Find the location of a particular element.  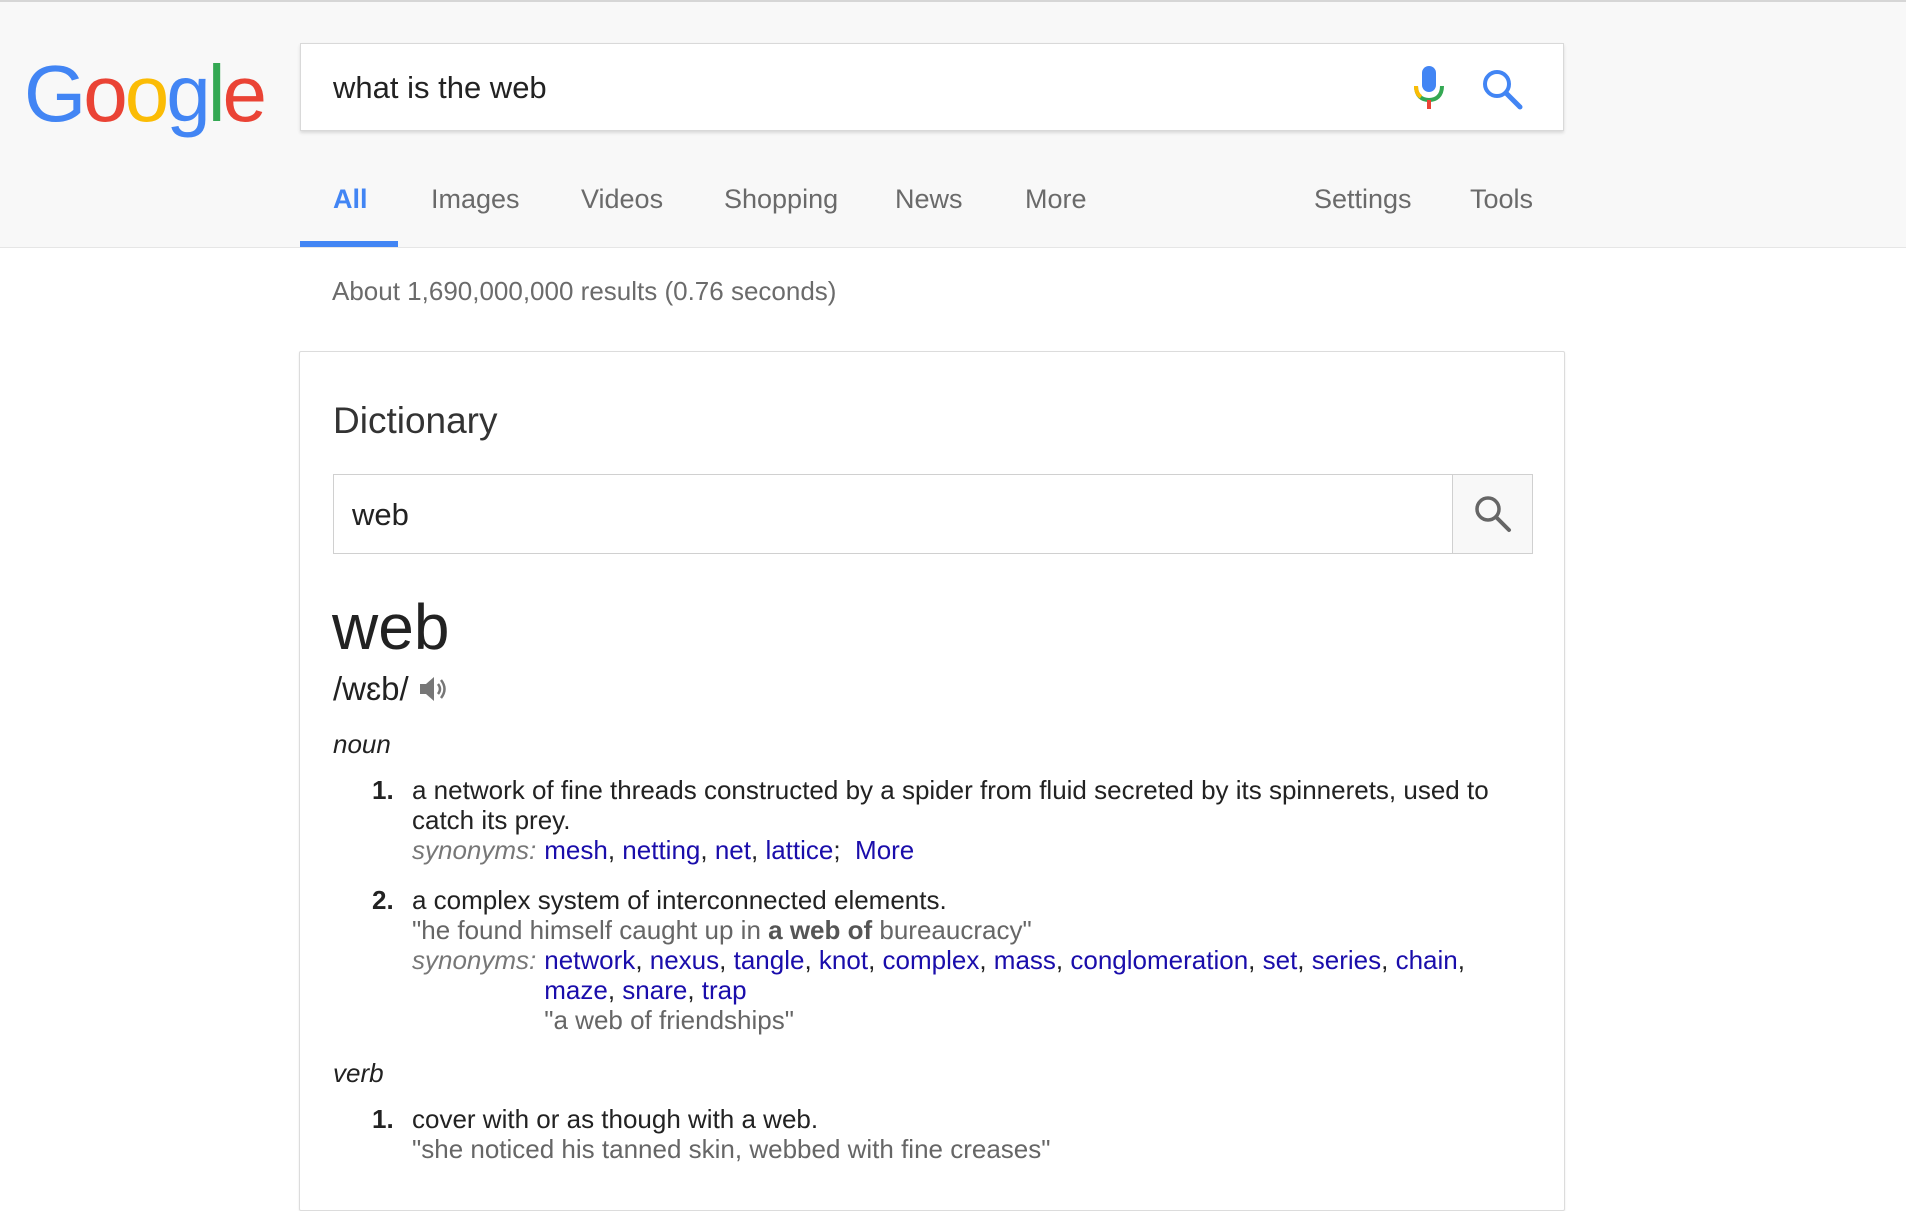

synonym-link: conglomeration is located at coordinates (1159, 960).